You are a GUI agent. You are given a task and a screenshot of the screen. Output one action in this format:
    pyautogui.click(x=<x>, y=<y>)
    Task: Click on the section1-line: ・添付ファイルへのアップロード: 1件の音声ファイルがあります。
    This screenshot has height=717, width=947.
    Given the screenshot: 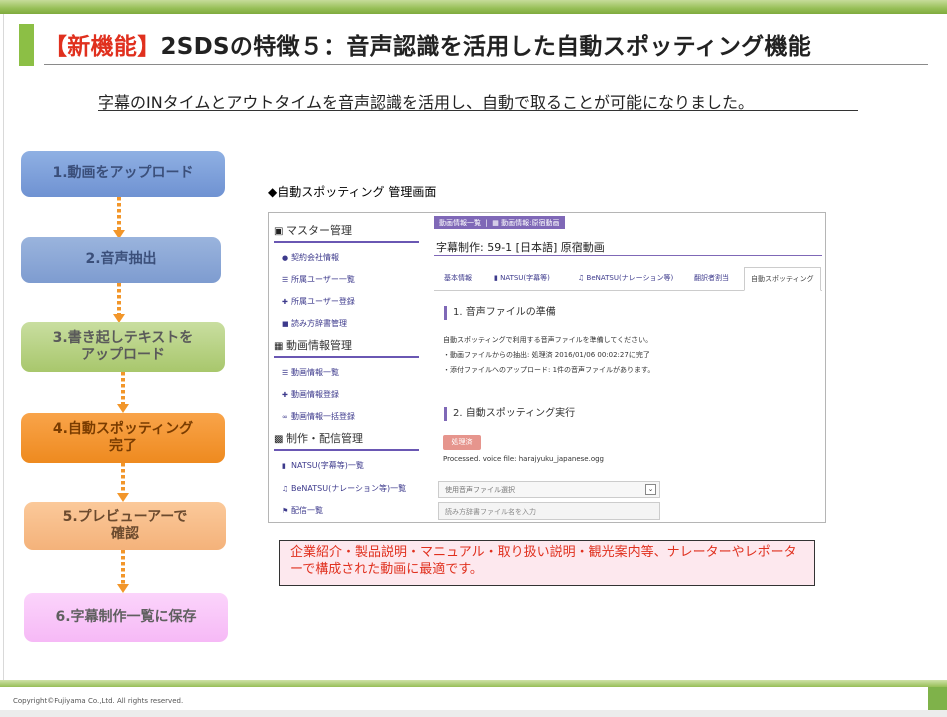 What is the action you would take?
    pyautogui.click(x=549, y=370)
    